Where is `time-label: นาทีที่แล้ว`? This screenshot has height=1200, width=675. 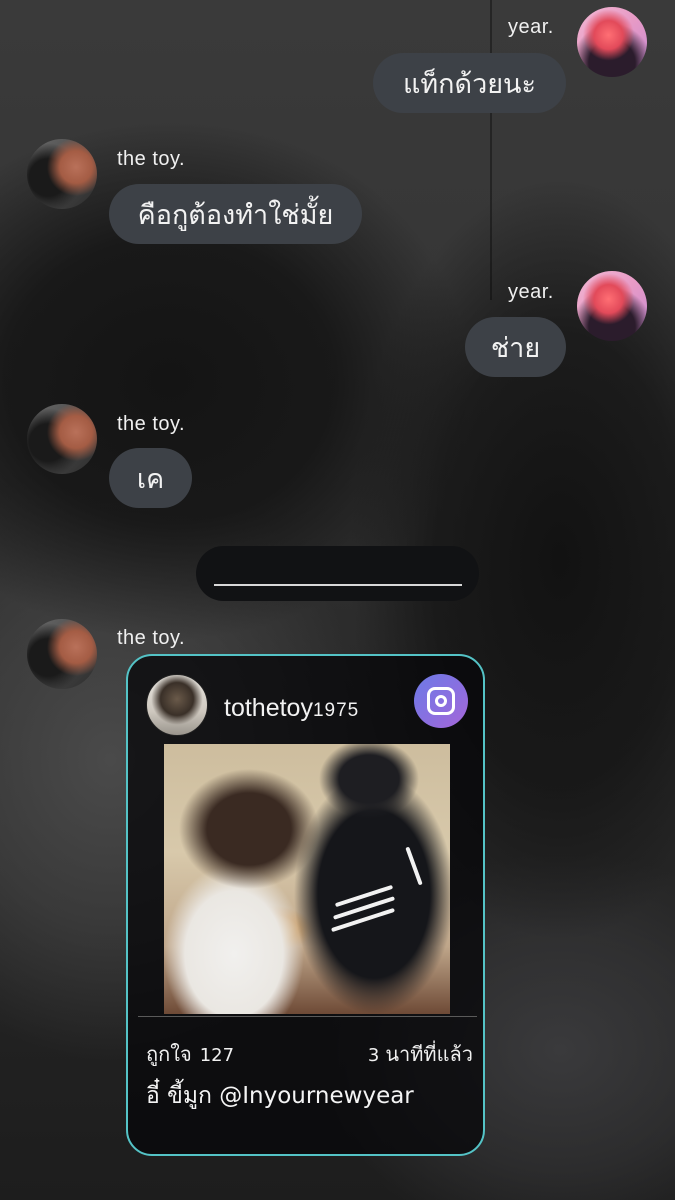 time-label: นาทีที่แล้ว is located at coordinates (429, 1054).